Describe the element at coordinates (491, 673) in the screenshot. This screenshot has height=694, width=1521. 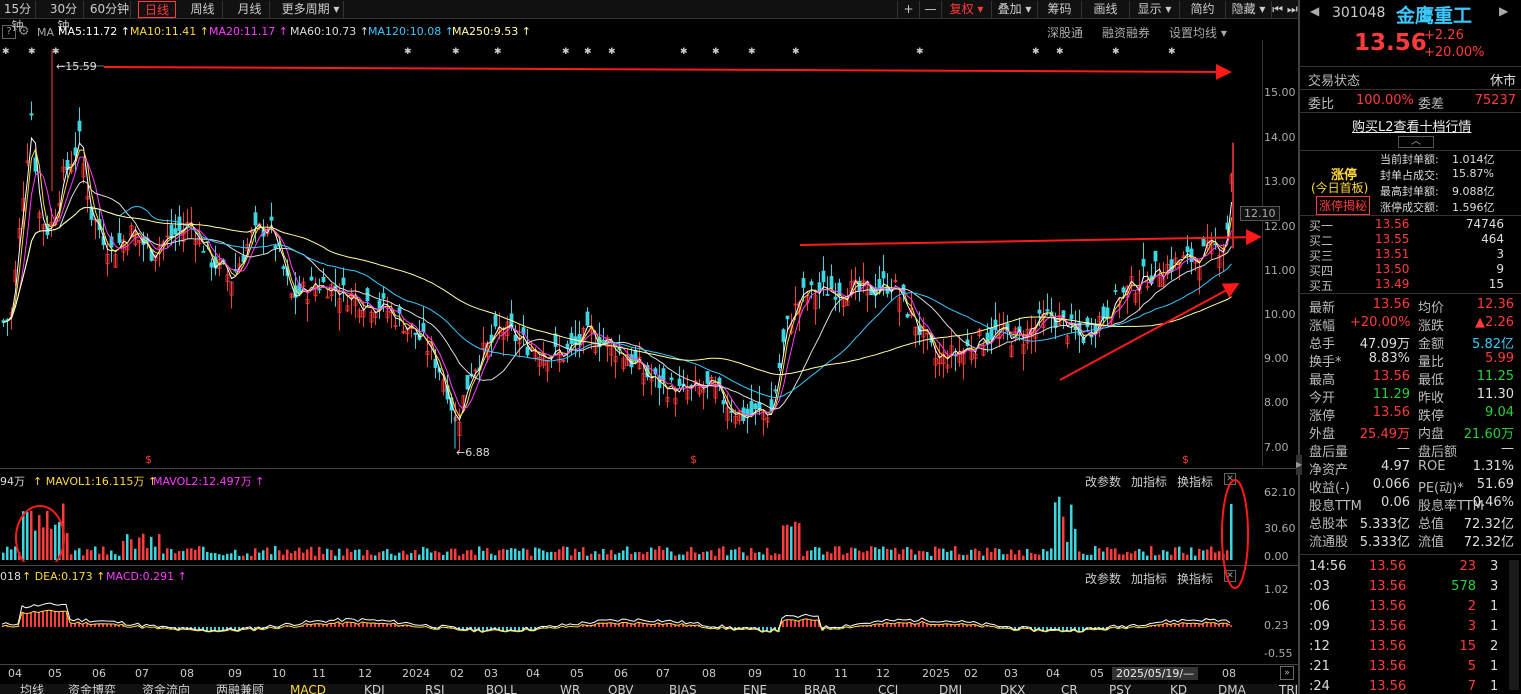
I see `date-tick: 03` at that location.